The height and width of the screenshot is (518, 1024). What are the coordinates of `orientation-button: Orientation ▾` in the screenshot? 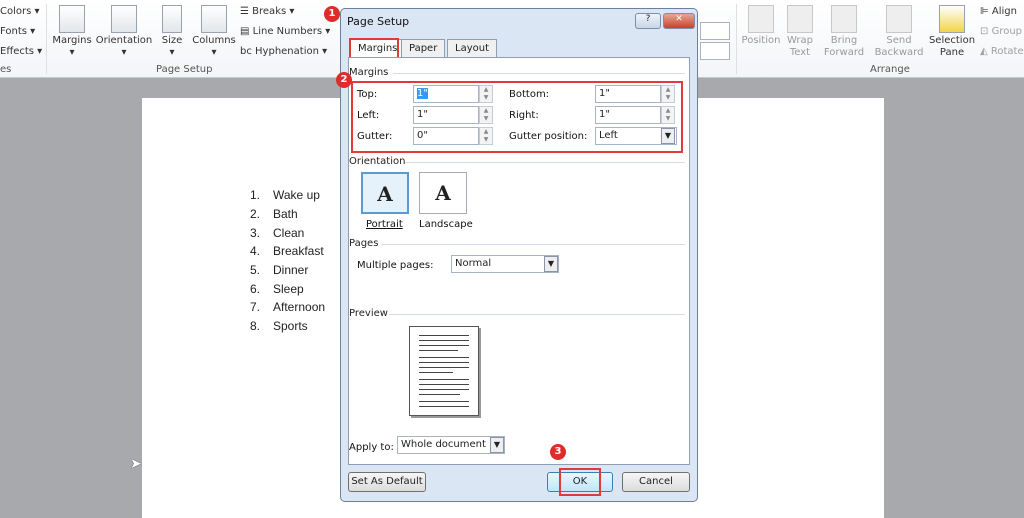 It's located at (124, 32).